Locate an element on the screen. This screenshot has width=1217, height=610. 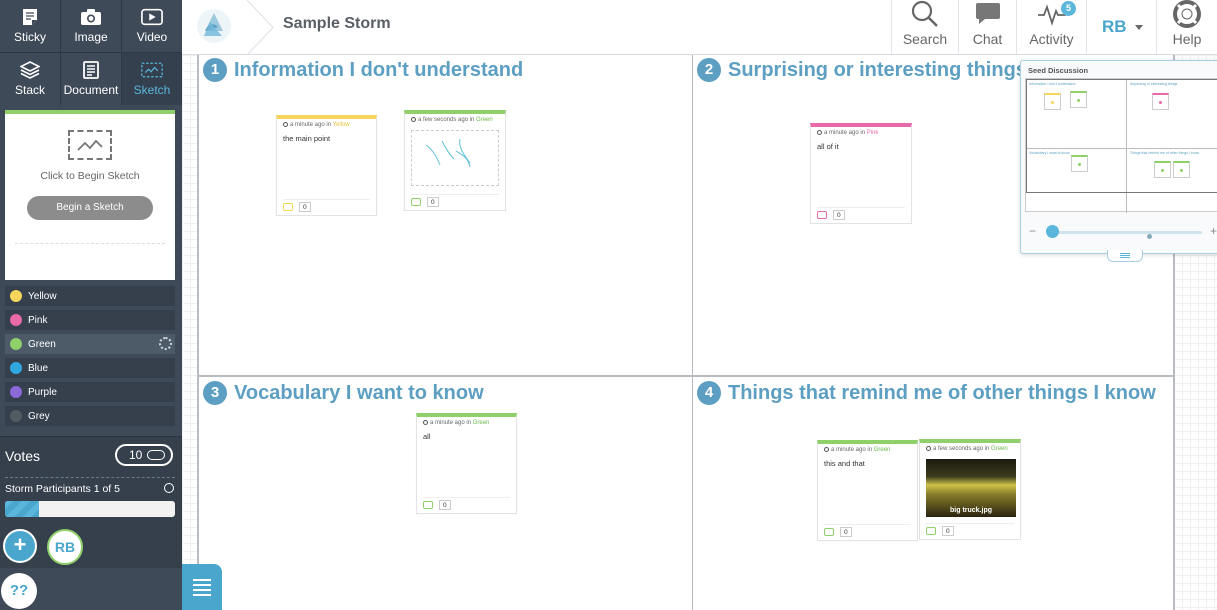
zoom-slider: − + is located at coordinates (1123, 231).